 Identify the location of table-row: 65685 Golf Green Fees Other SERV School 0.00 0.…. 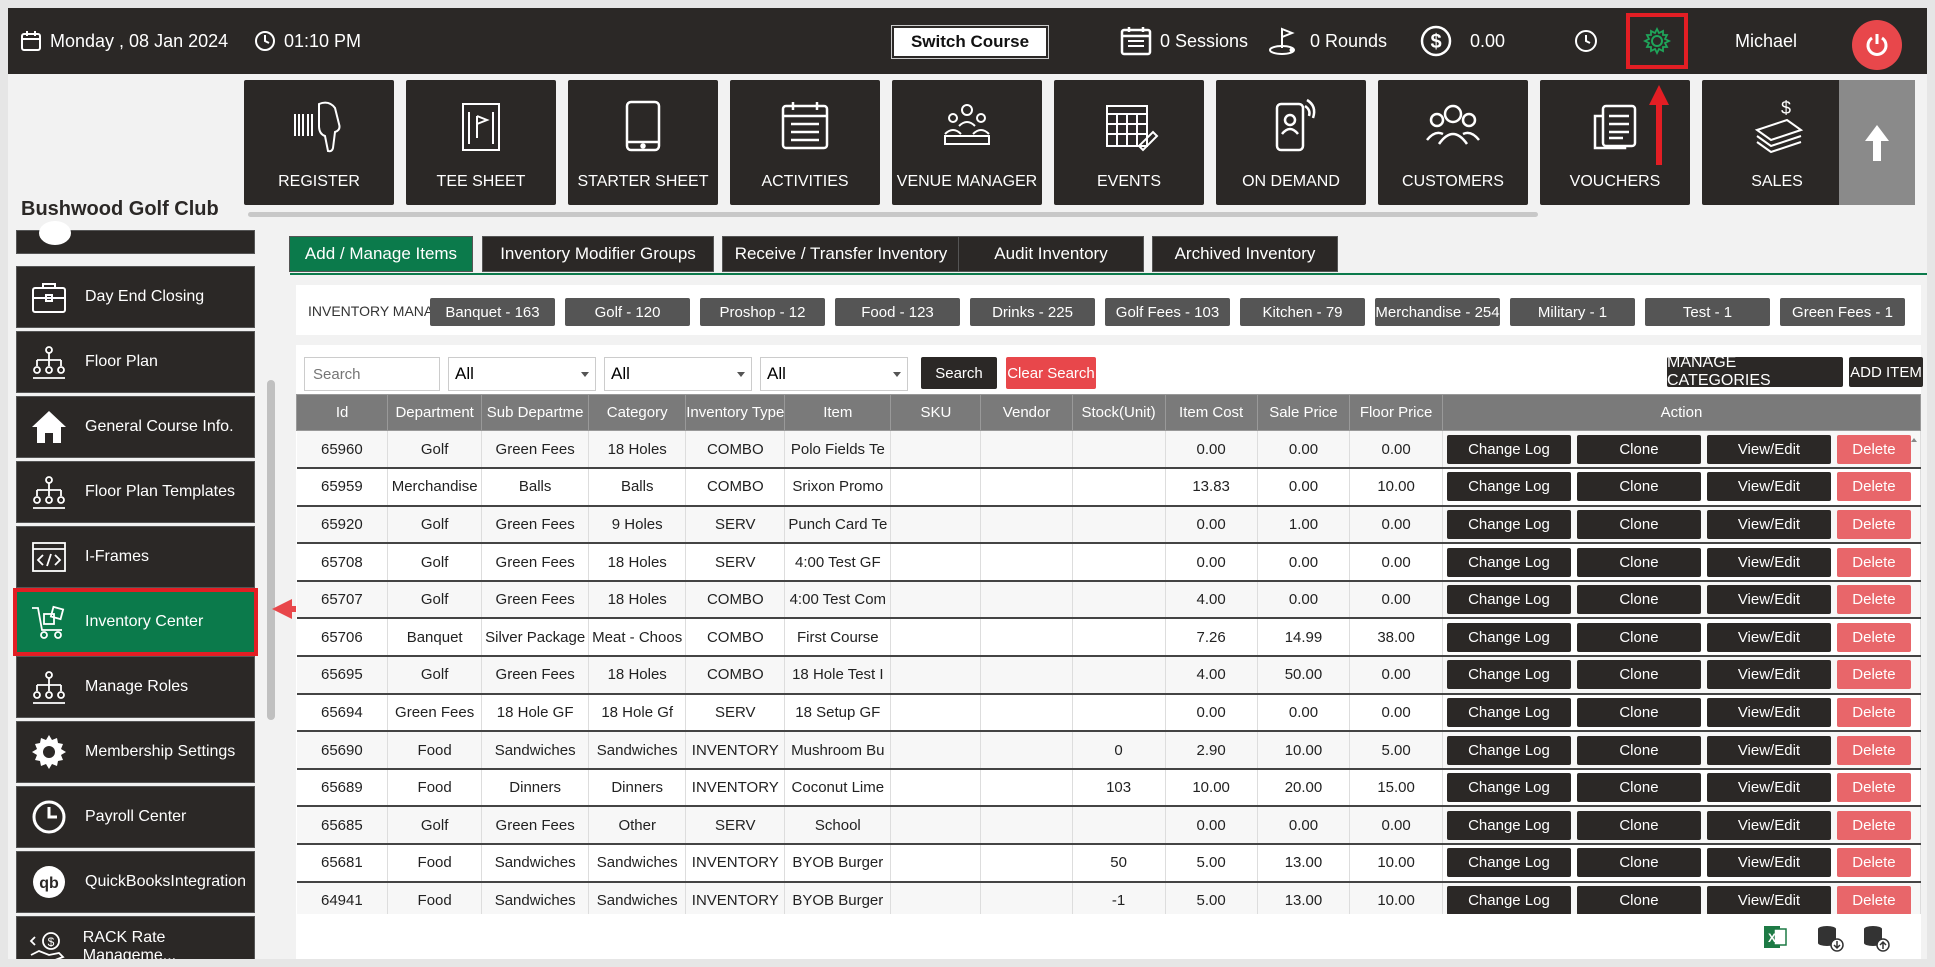
(1108, 826).